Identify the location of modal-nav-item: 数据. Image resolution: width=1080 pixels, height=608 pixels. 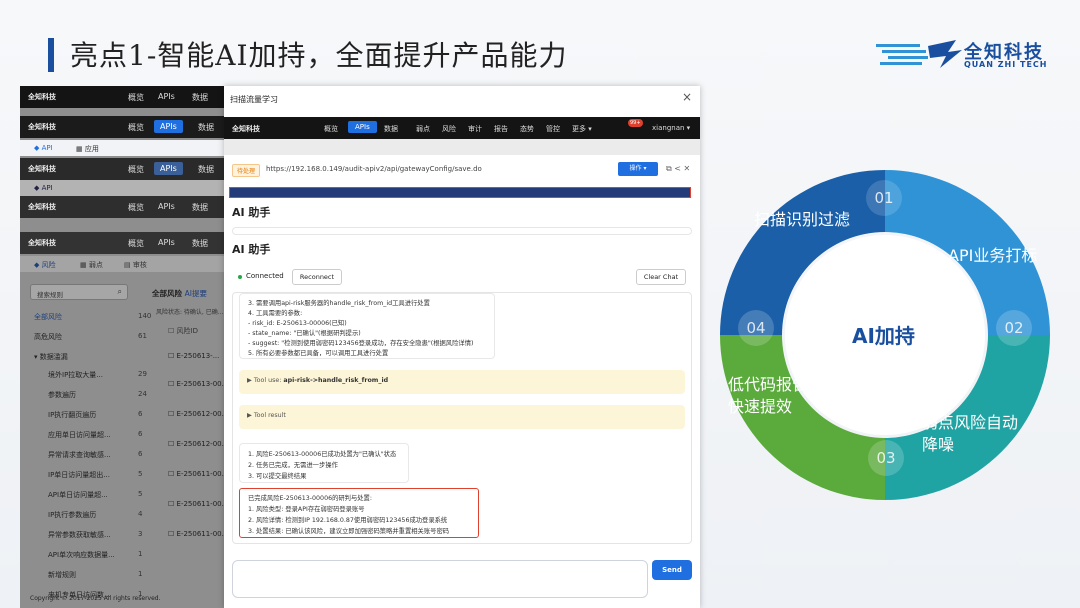
(391, 129).